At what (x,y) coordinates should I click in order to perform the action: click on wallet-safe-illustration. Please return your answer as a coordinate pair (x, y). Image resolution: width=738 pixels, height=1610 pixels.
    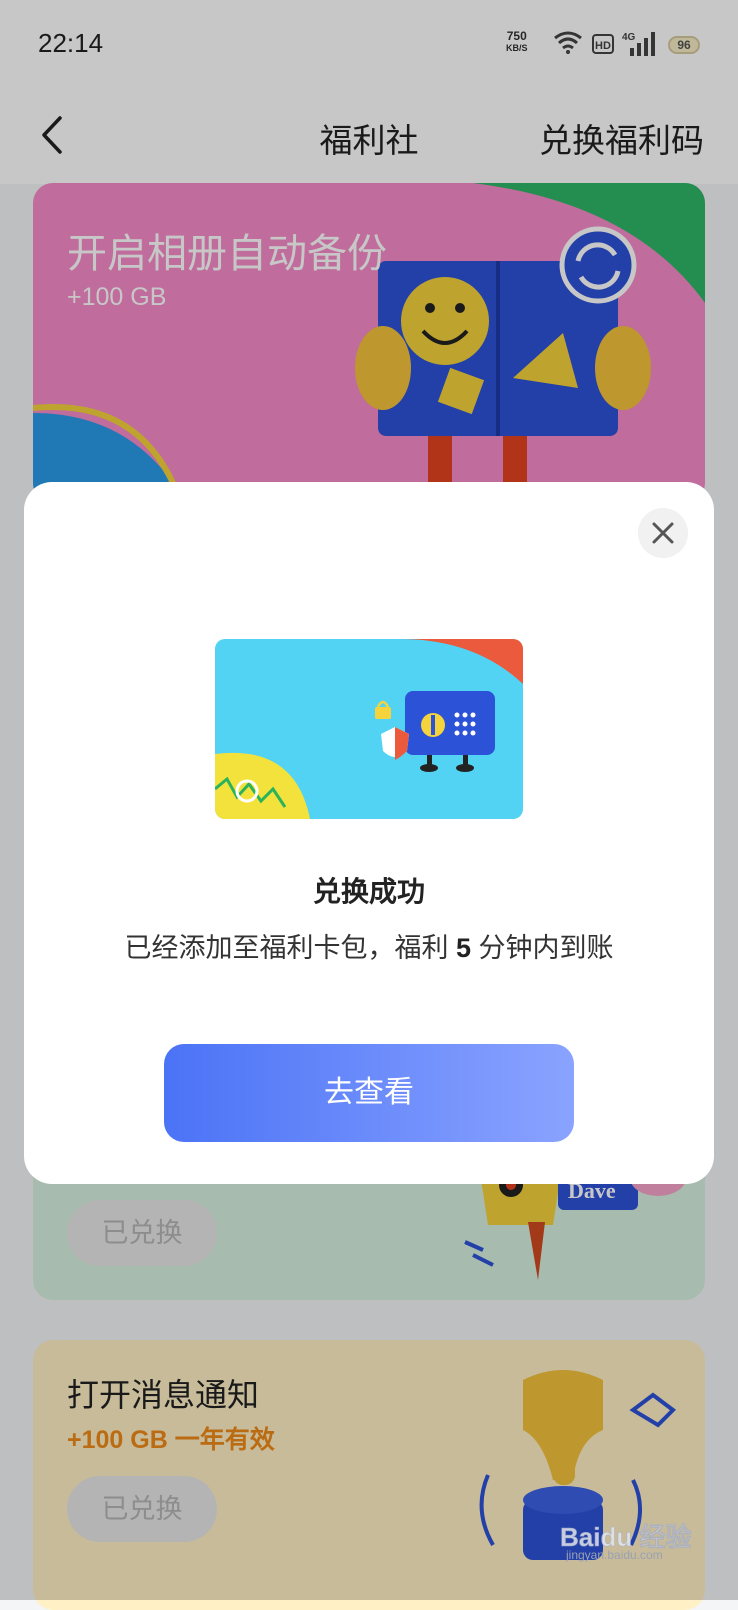
    Looking at the image, I should click on (369, 729).